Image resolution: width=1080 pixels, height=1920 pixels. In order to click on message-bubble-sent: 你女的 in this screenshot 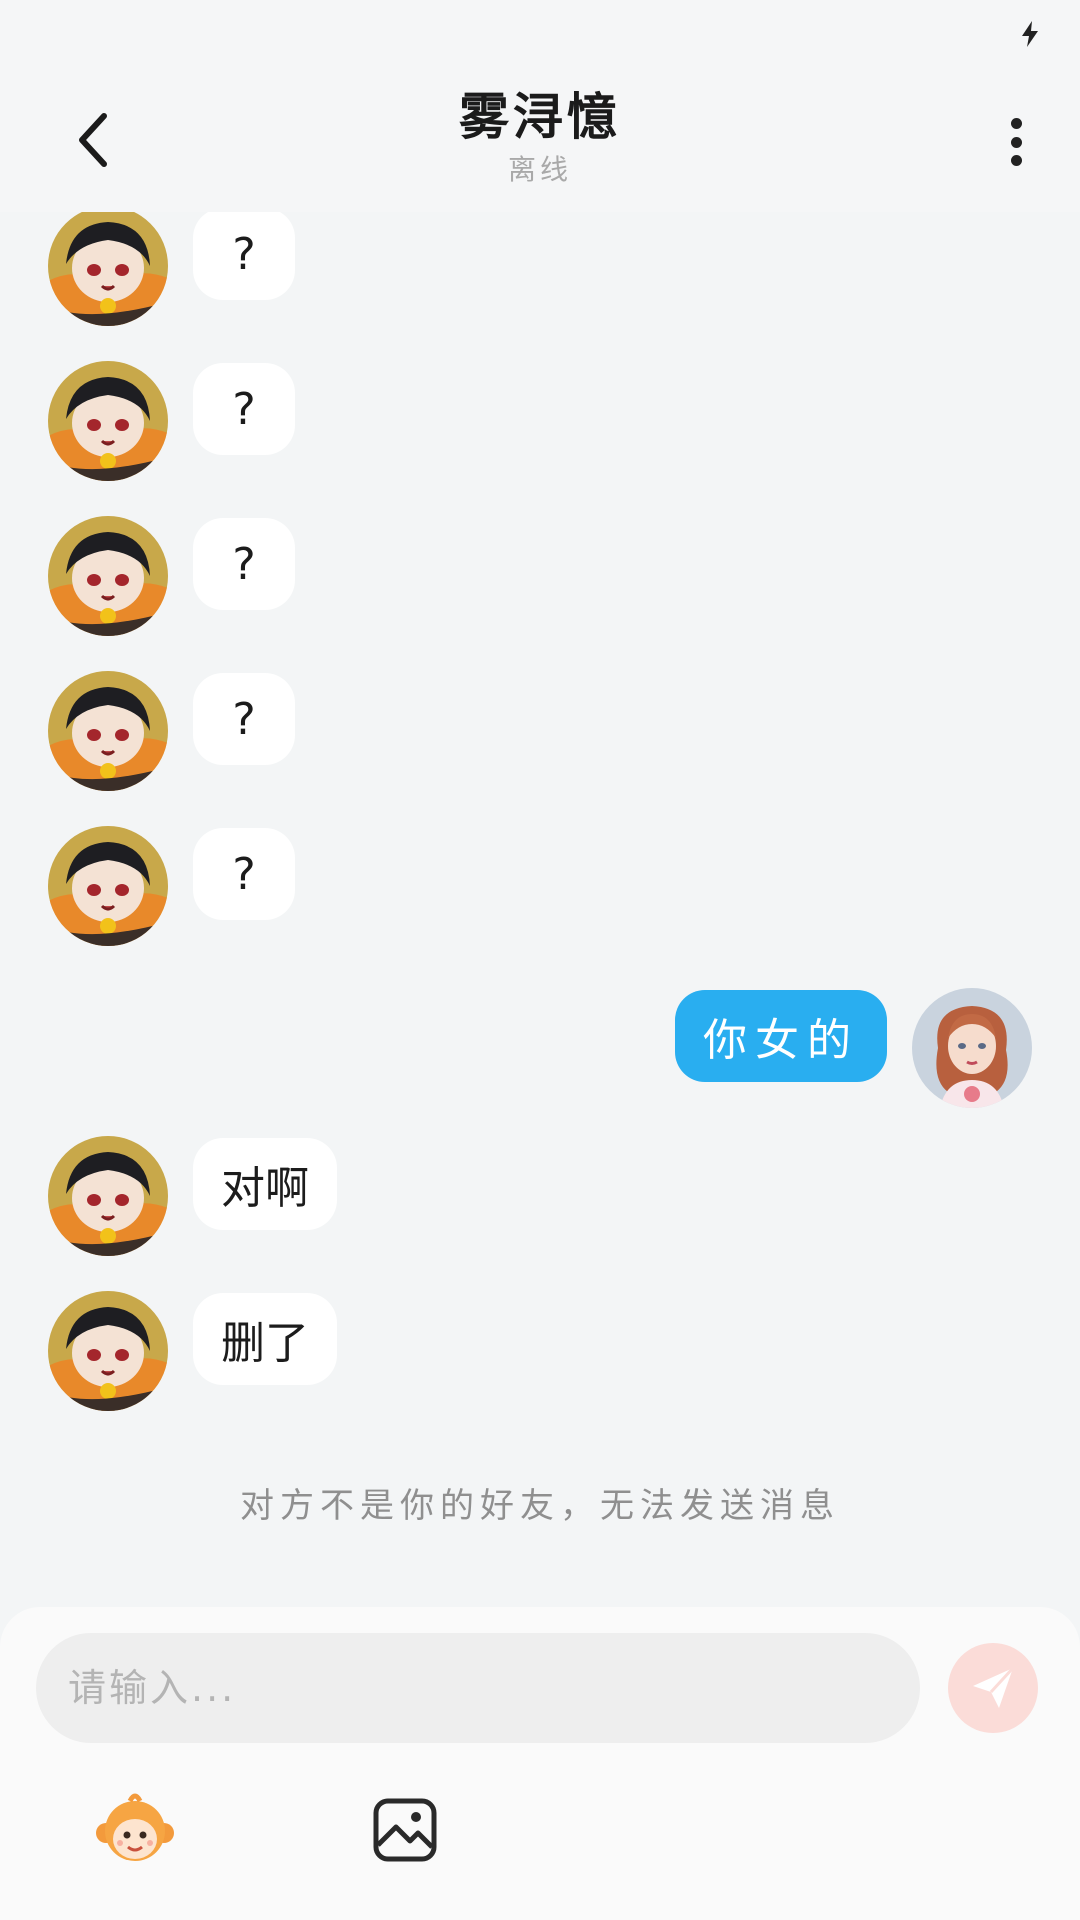, I will do `click(781, 1036)`.